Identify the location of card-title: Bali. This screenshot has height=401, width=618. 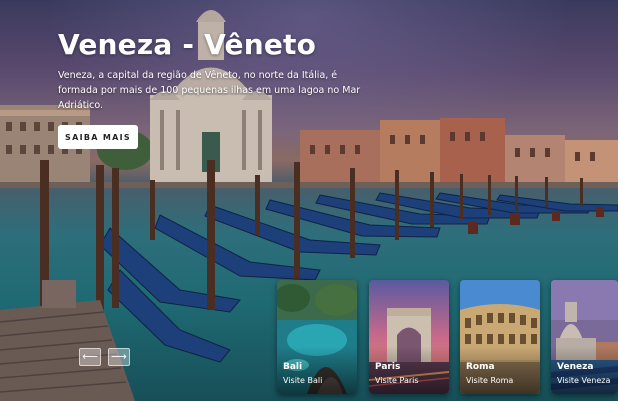
(293, 367).